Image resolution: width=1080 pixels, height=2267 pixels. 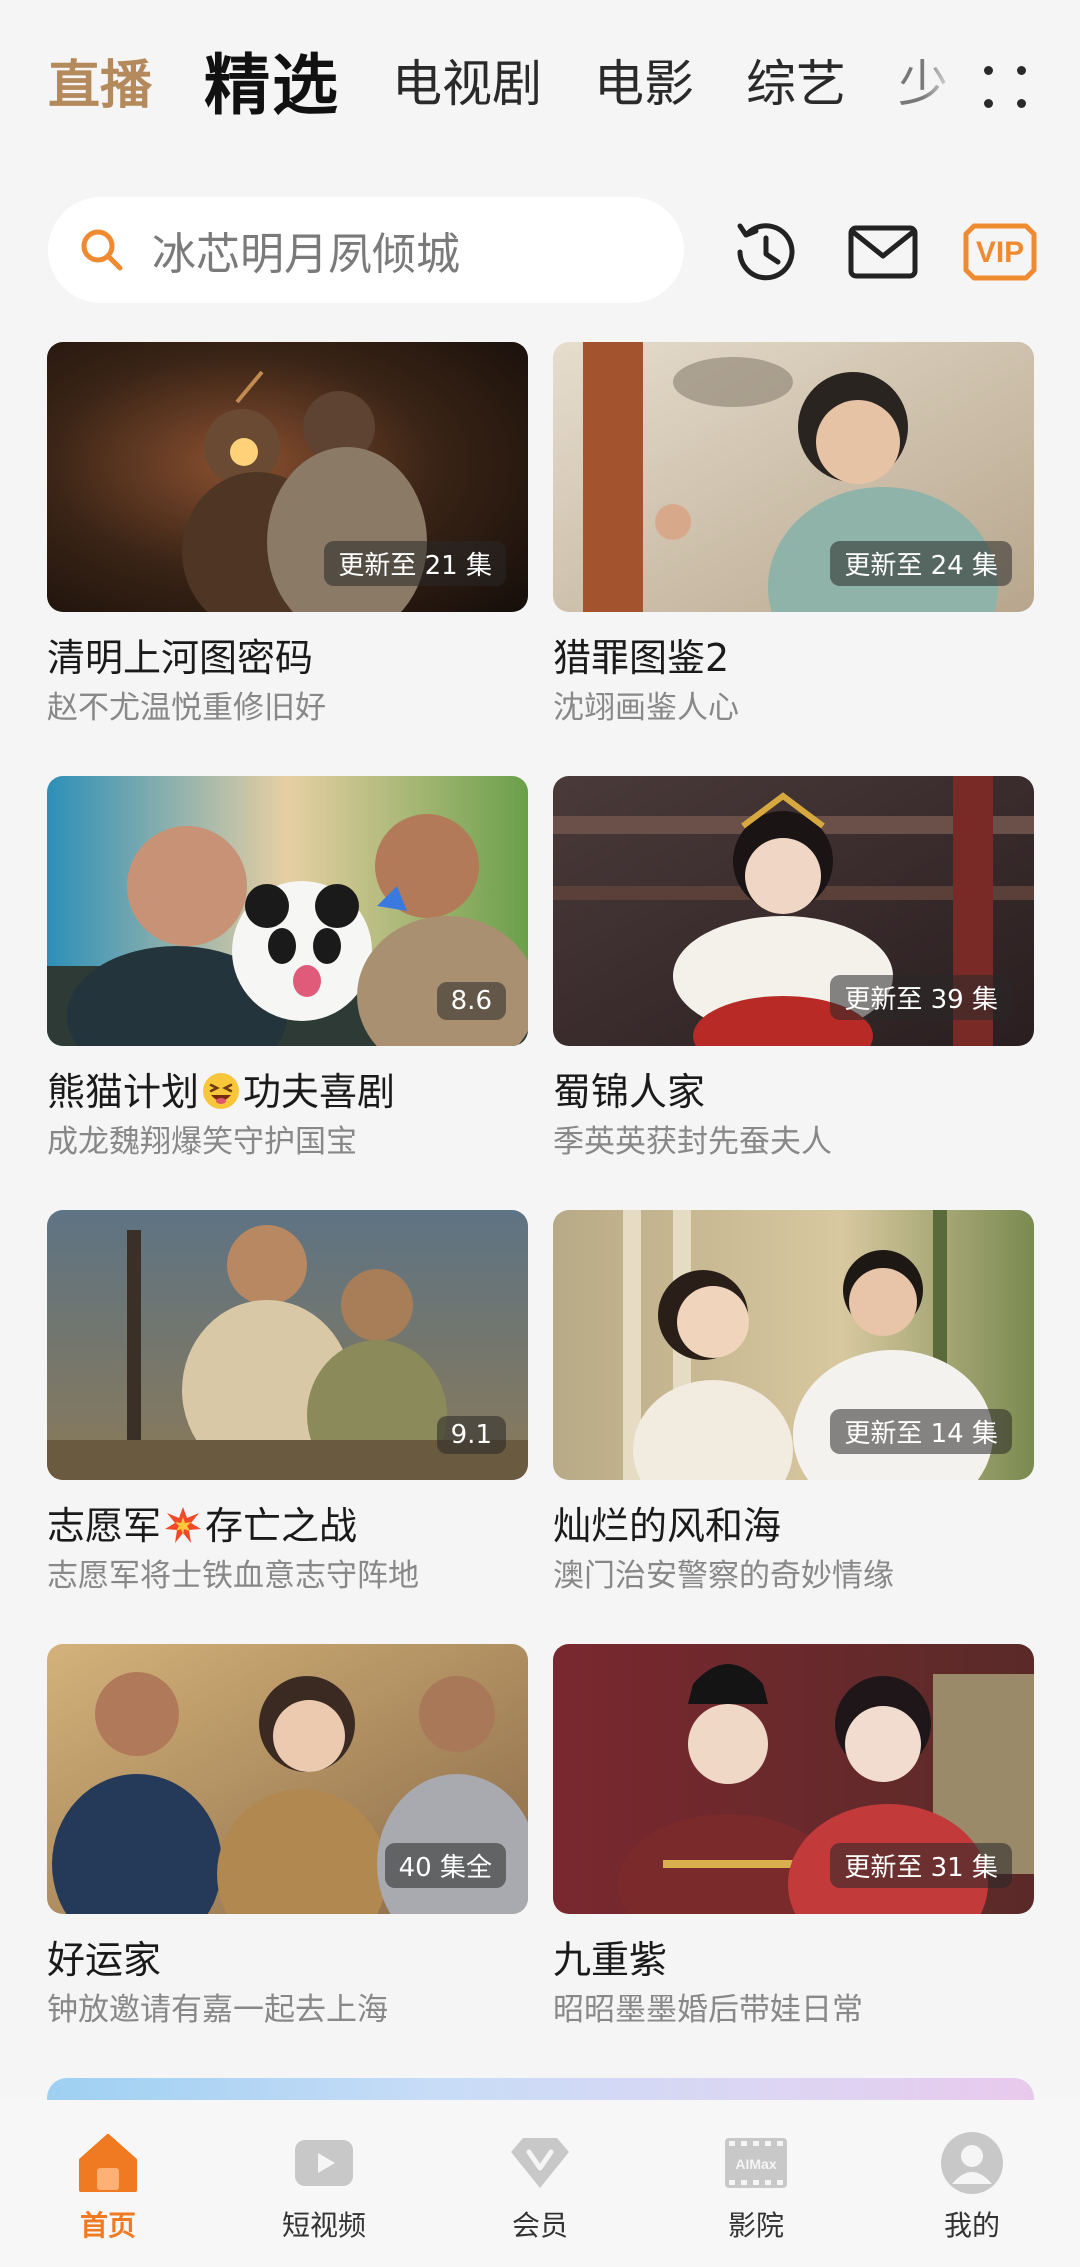 What do you see at coordinates (221, 1091) in the screenshot?
I see `grinning-squint-emoji` at bounding box center [221, 1091].